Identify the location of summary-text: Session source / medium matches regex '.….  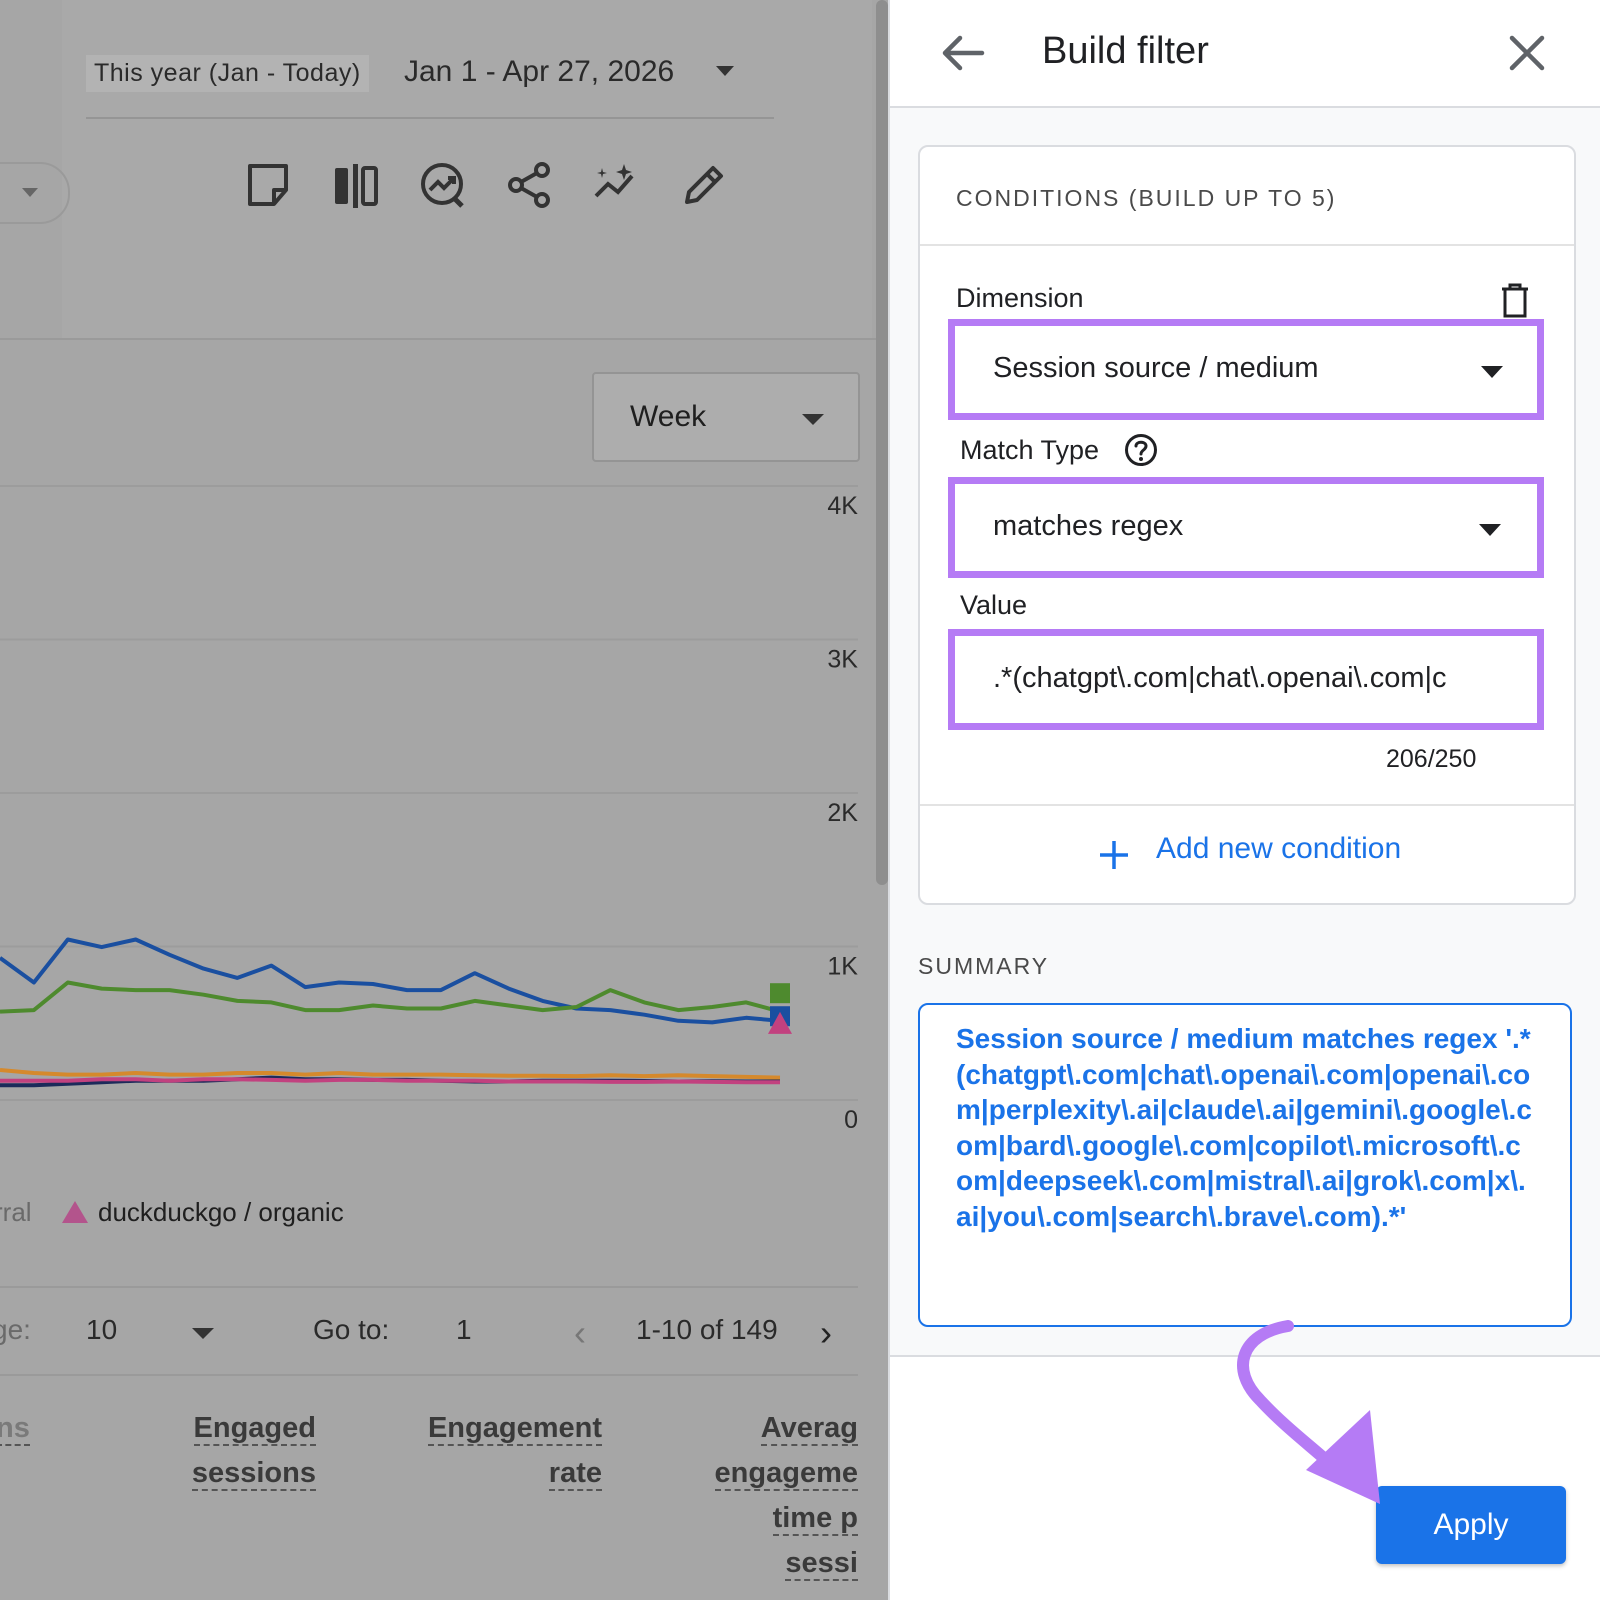
(1244, 1127).